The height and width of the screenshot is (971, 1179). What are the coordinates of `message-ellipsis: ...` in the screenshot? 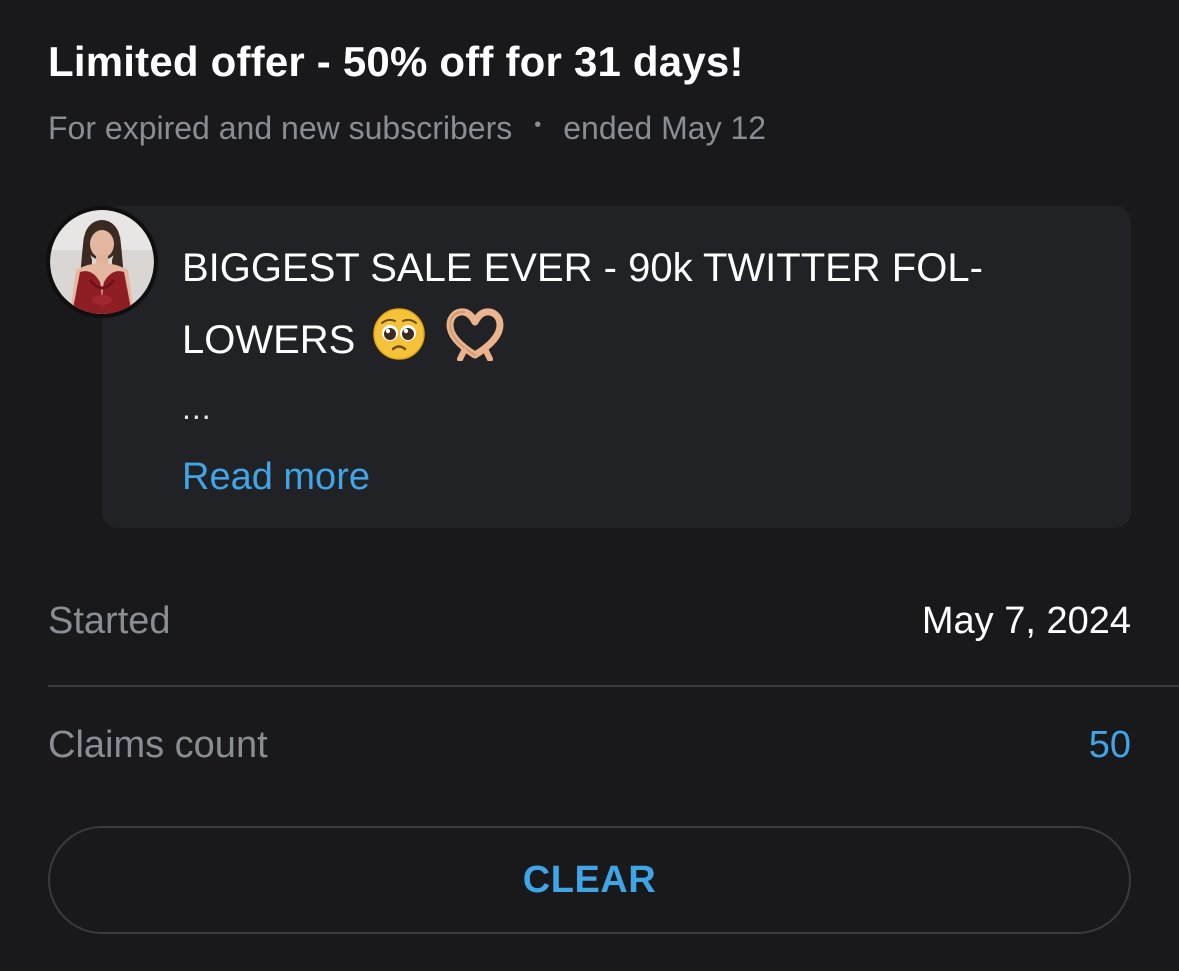 It's located at (197, 408).